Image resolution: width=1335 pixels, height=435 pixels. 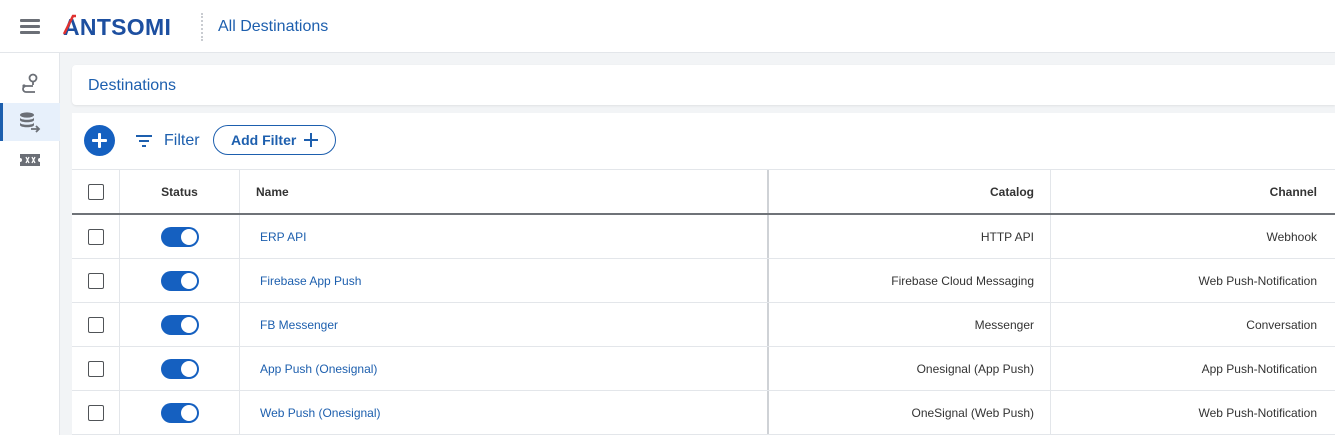 What do you see at coordinates (180, 191) in the screenshot?
I see `column-header-status: Status` at bounding box center [180, 191].